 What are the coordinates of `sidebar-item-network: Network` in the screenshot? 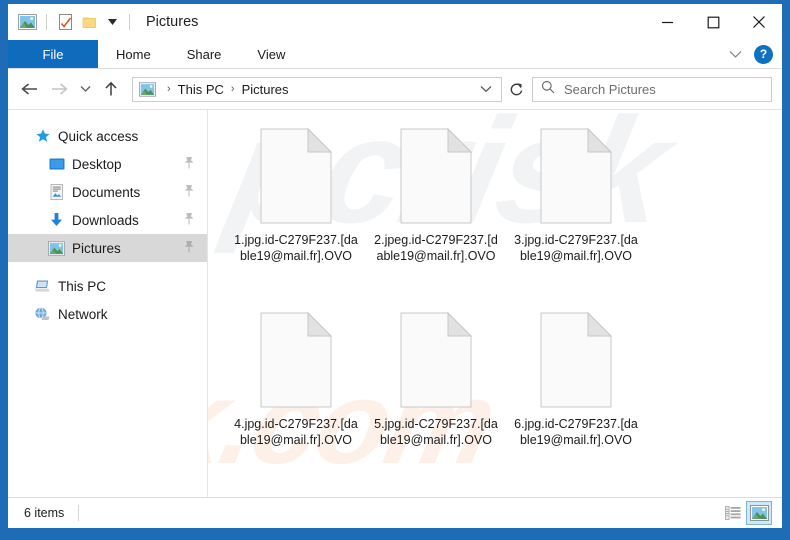 It's located at (107, 314).